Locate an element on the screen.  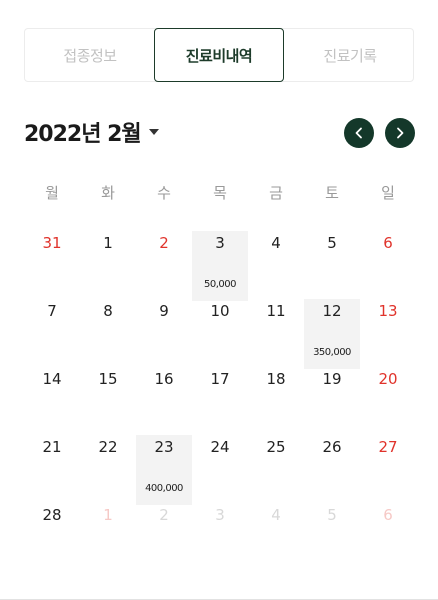
next-month-button is located at coordinates (400, 133).